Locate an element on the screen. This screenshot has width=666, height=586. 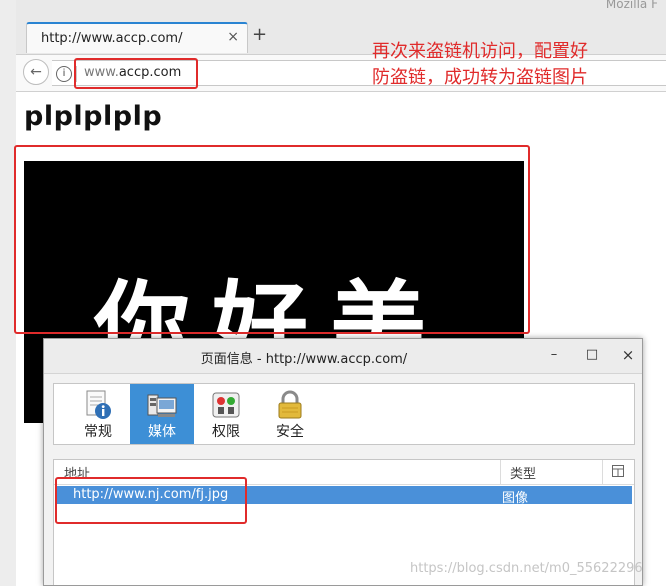
close-icon: × is located at coordinates (628, 355).